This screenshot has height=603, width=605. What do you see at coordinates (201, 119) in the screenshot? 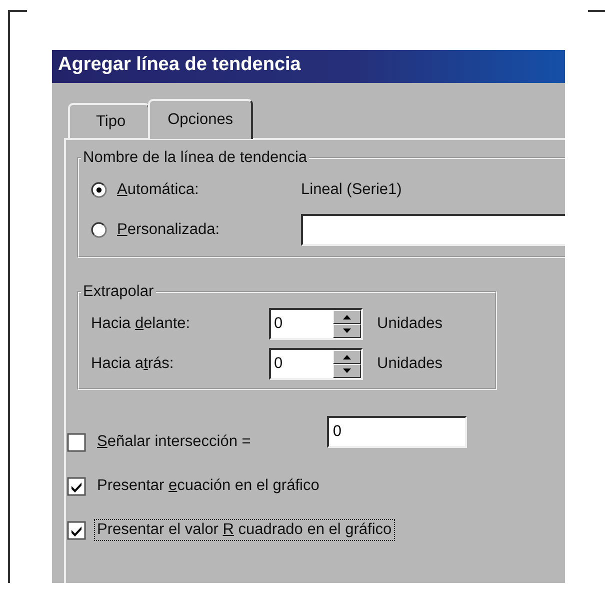
I see `tab: Opciones` at bounding box center [201, 119].